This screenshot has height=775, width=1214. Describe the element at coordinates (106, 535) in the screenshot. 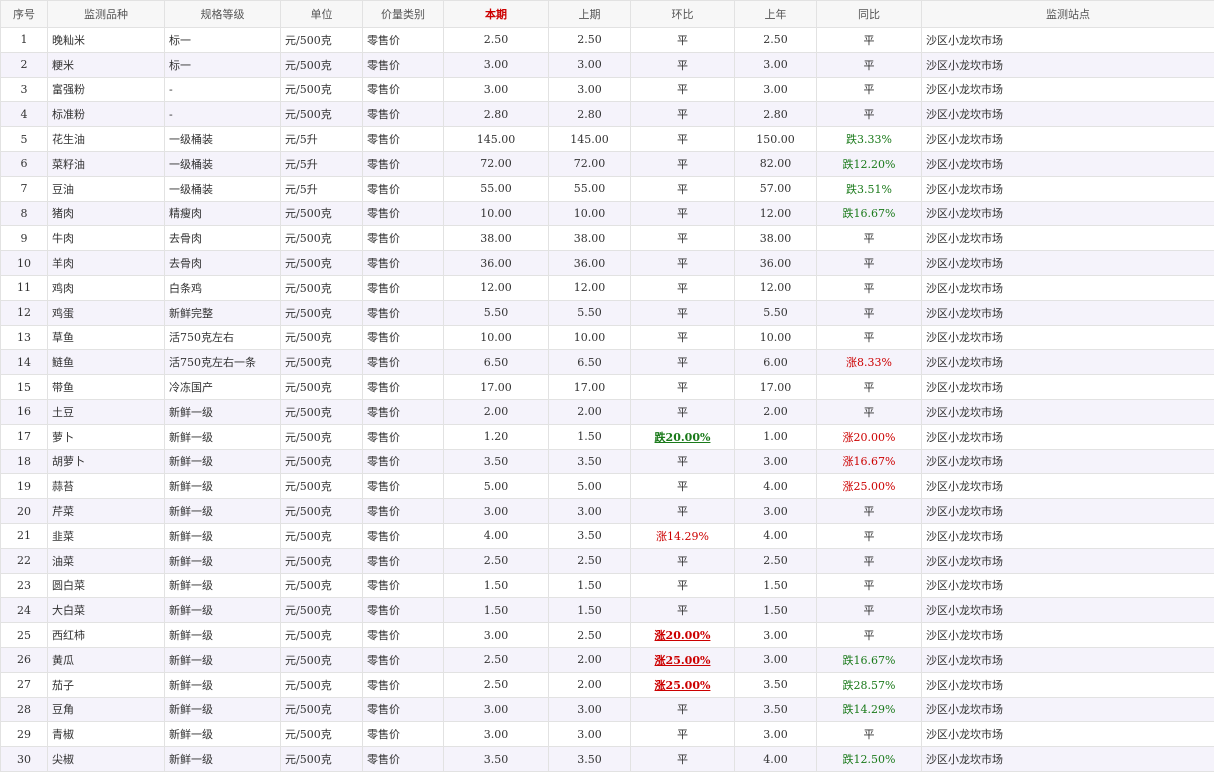

I see `cell-item: 韭菜` at that location.